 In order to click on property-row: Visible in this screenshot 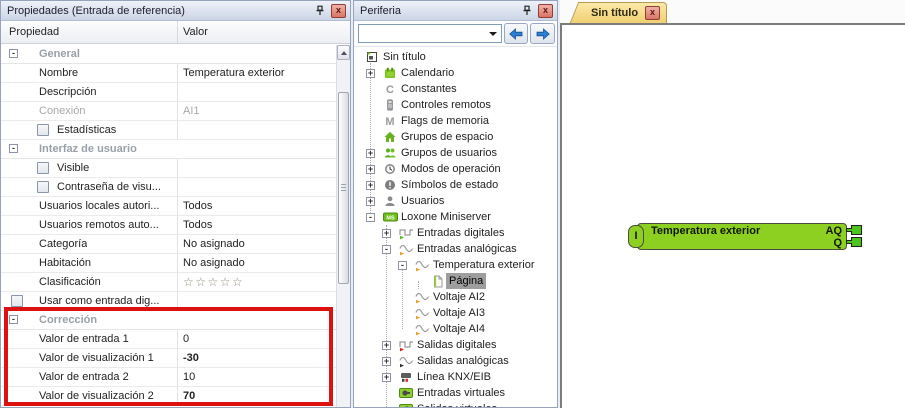, I will do `click(168, 168)`.